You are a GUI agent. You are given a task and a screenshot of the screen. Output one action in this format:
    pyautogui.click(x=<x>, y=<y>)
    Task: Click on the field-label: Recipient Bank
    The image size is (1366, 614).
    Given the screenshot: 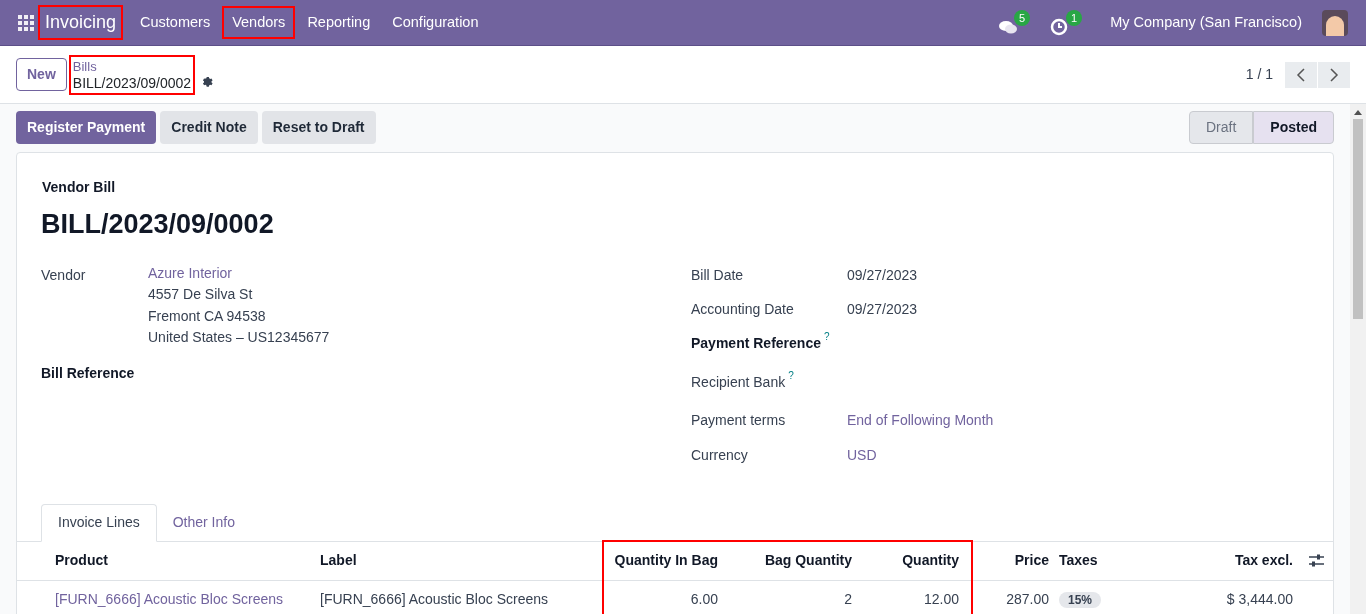 What is the action you would take?
    pyautogui.click(x=738, y=382)
    